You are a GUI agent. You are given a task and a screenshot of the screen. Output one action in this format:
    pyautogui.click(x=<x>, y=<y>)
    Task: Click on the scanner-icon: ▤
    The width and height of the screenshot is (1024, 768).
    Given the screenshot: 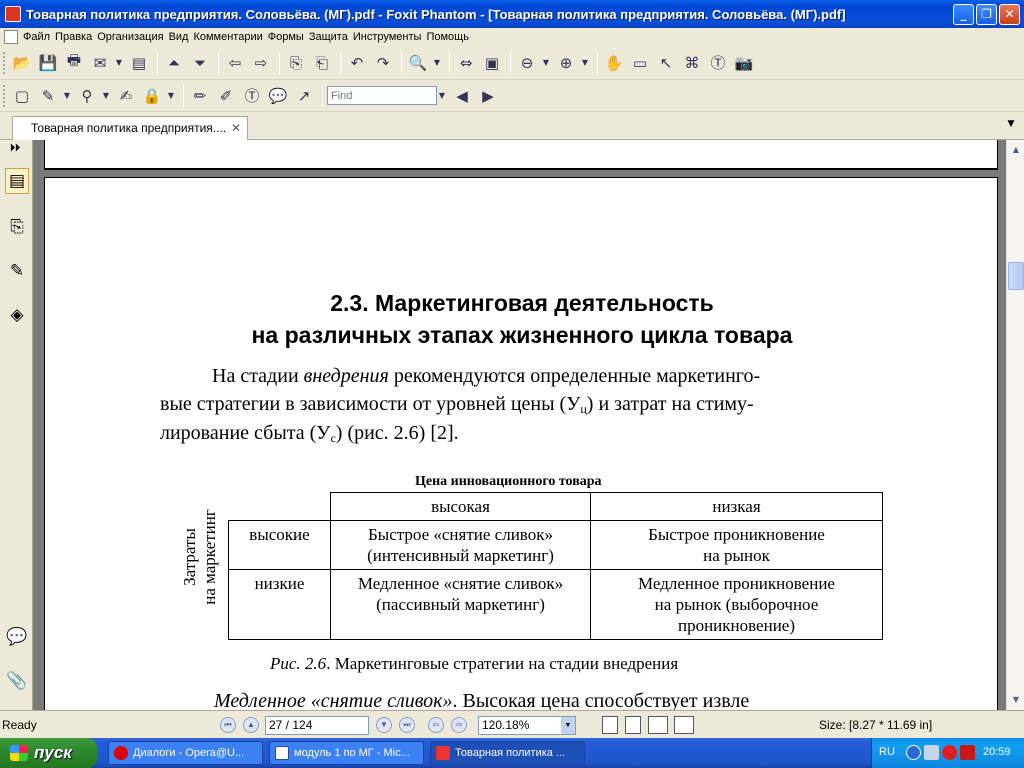 What is the action you would take?
    pyautogui.click(x=139, y=63)
    